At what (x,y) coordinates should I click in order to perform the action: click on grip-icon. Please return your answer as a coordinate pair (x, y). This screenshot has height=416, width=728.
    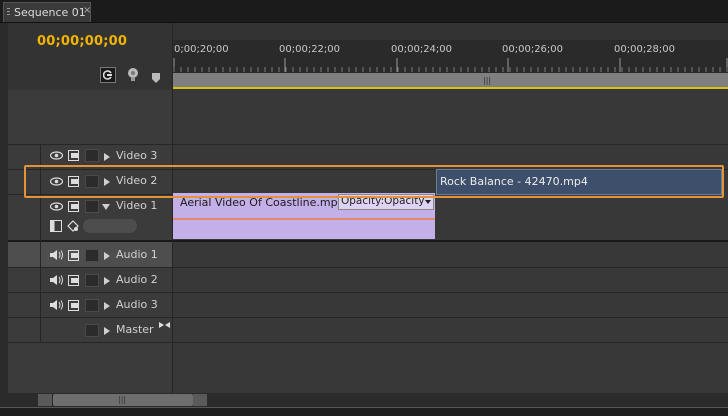
    Looking at the image, I should click on (8, 12).